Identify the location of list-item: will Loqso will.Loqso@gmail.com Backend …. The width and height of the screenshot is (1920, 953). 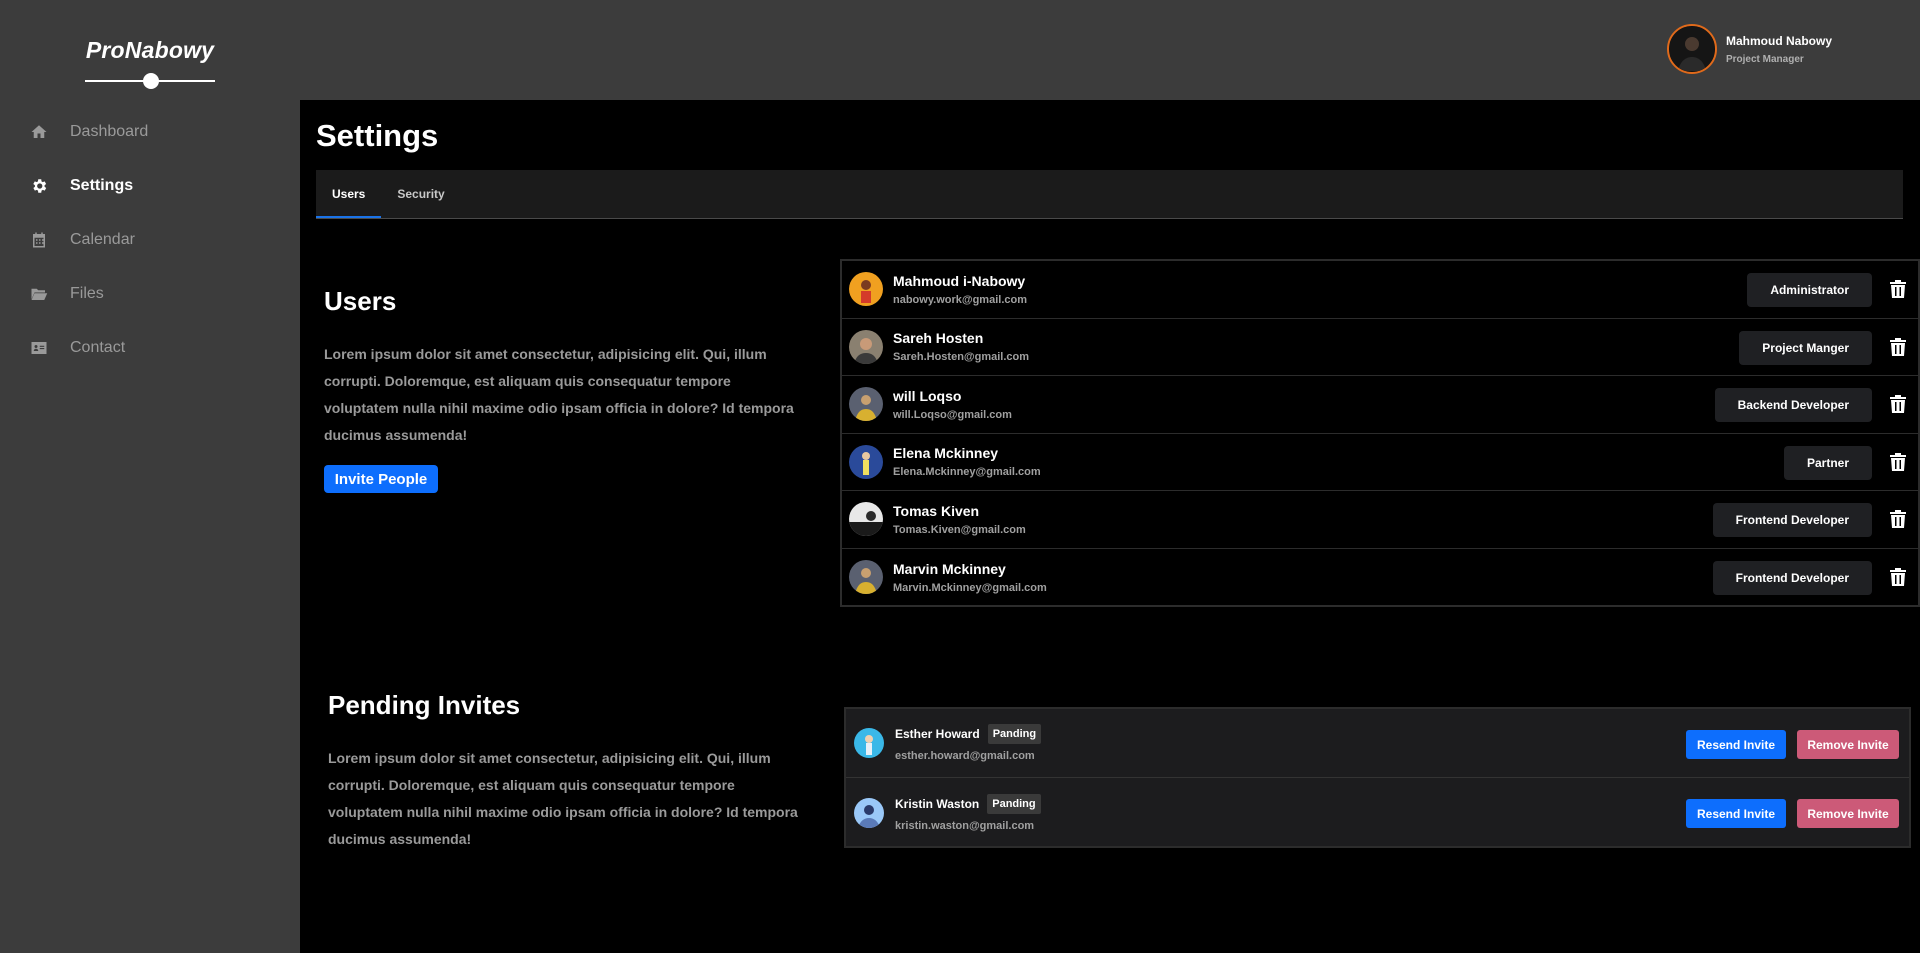
(1380, 405).